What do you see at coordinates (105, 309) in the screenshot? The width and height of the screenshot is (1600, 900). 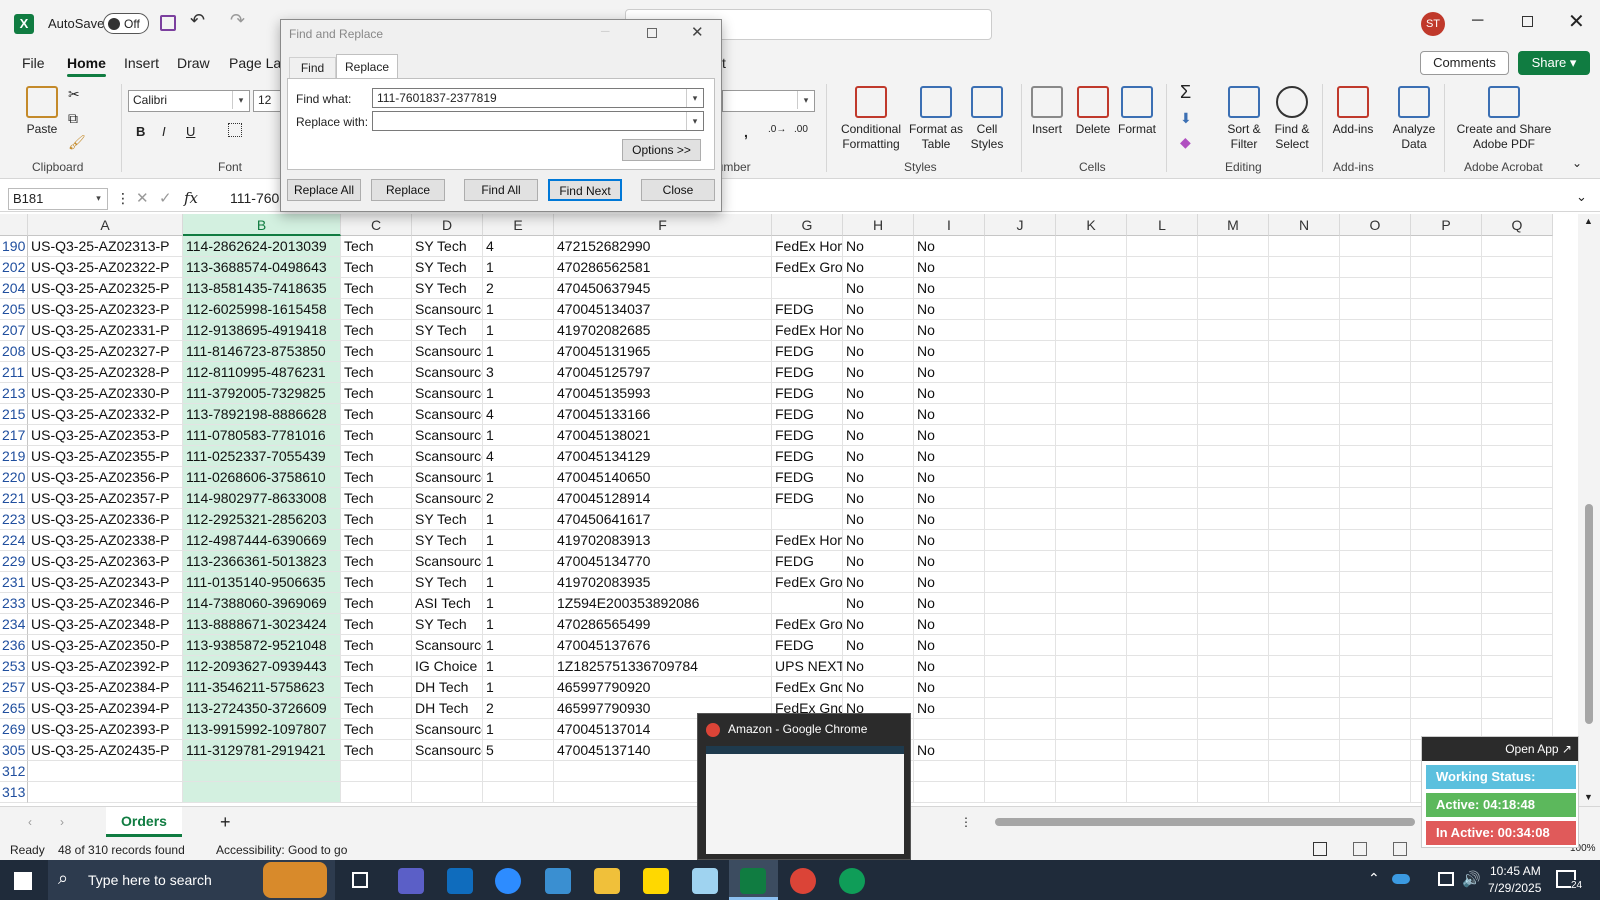 I see `cell-a: US-Q3-25-AZ02323-P` at bounding box center [105, 309].